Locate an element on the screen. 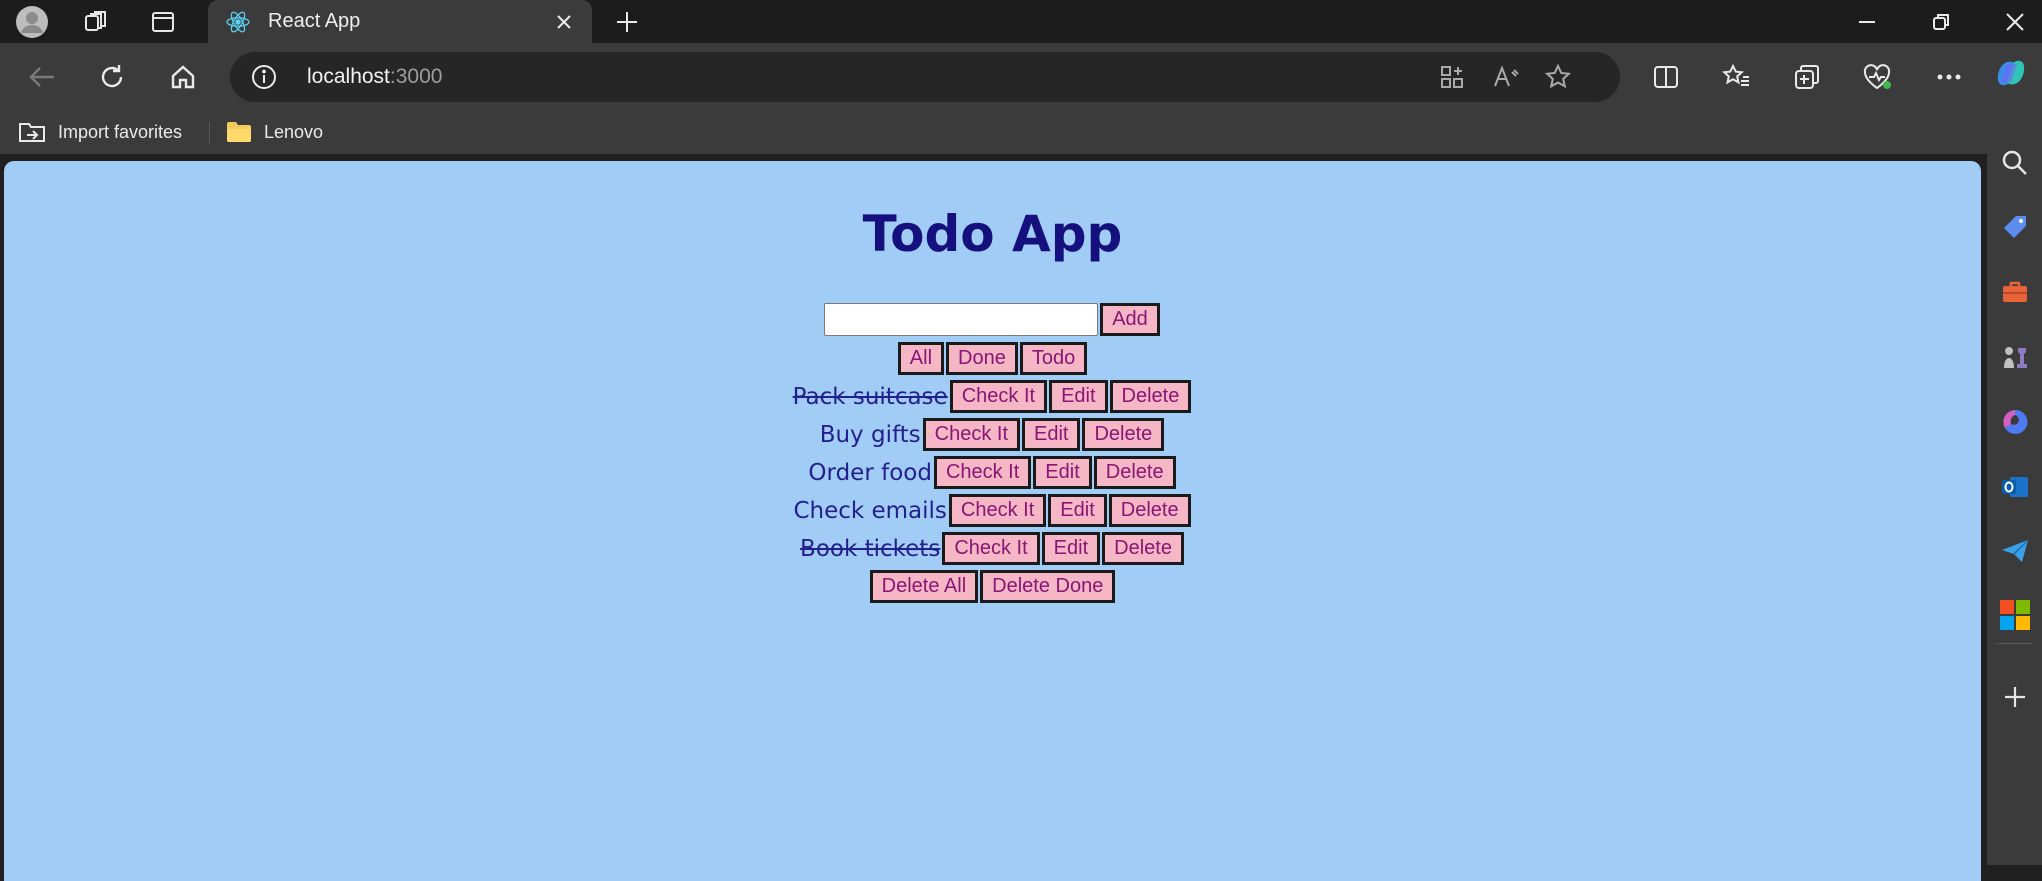 The image size is (2042, 881). favorites-icon is located at coordinates (1736, 77).